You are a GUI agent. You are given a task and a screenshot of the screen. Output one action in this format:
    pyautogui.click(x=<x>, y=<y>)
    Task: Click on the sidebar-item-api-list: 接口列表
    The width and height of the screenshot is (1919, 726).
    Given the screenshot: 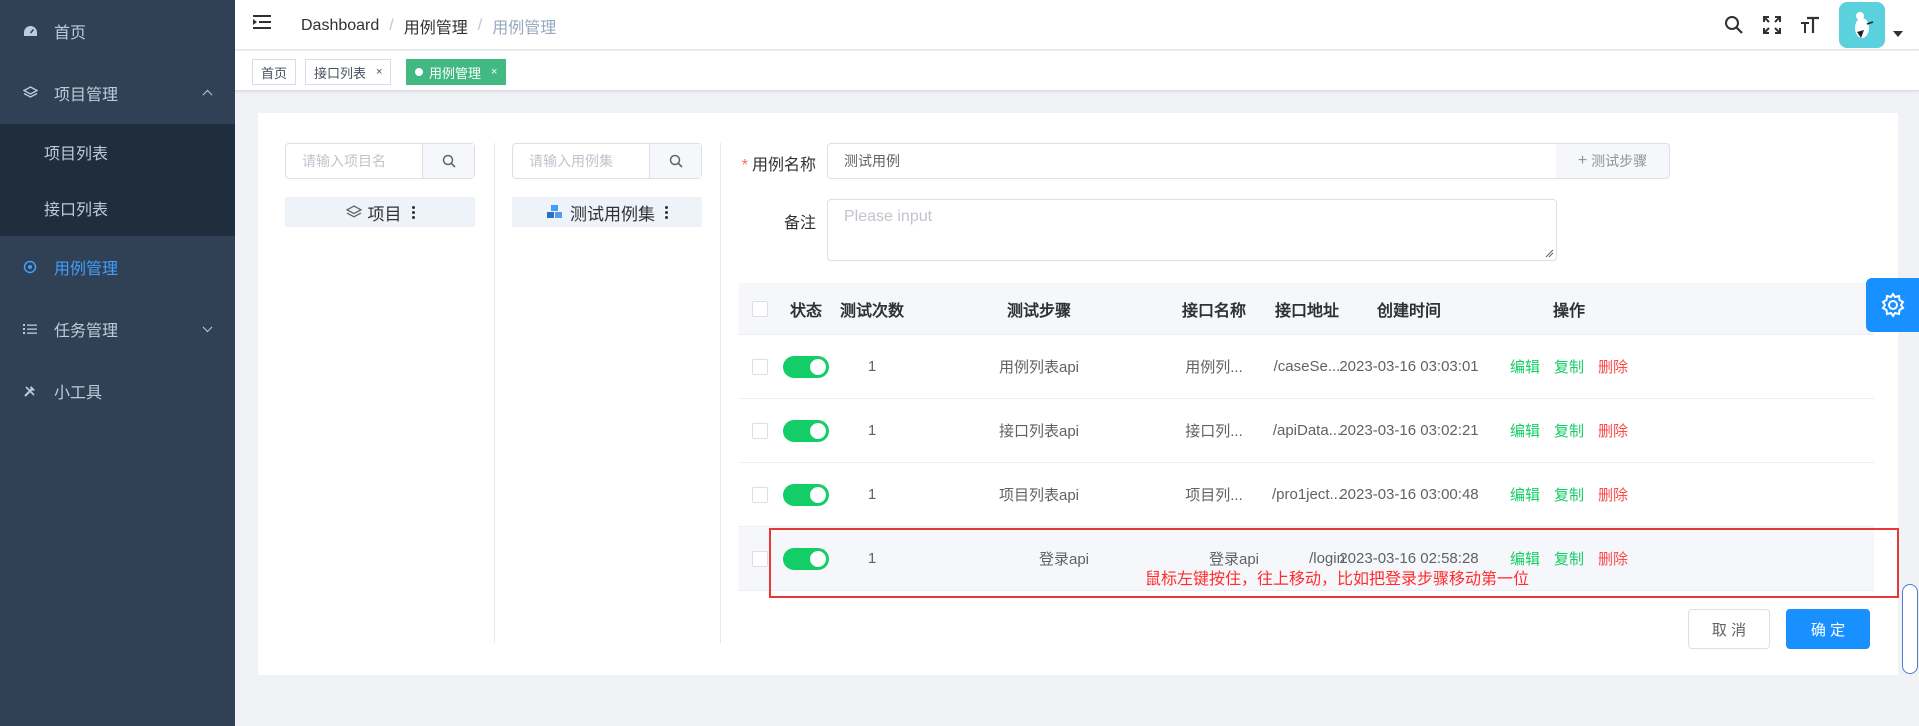 What is the action you would take?
    pyautogui.click(x=117, y=208)
    